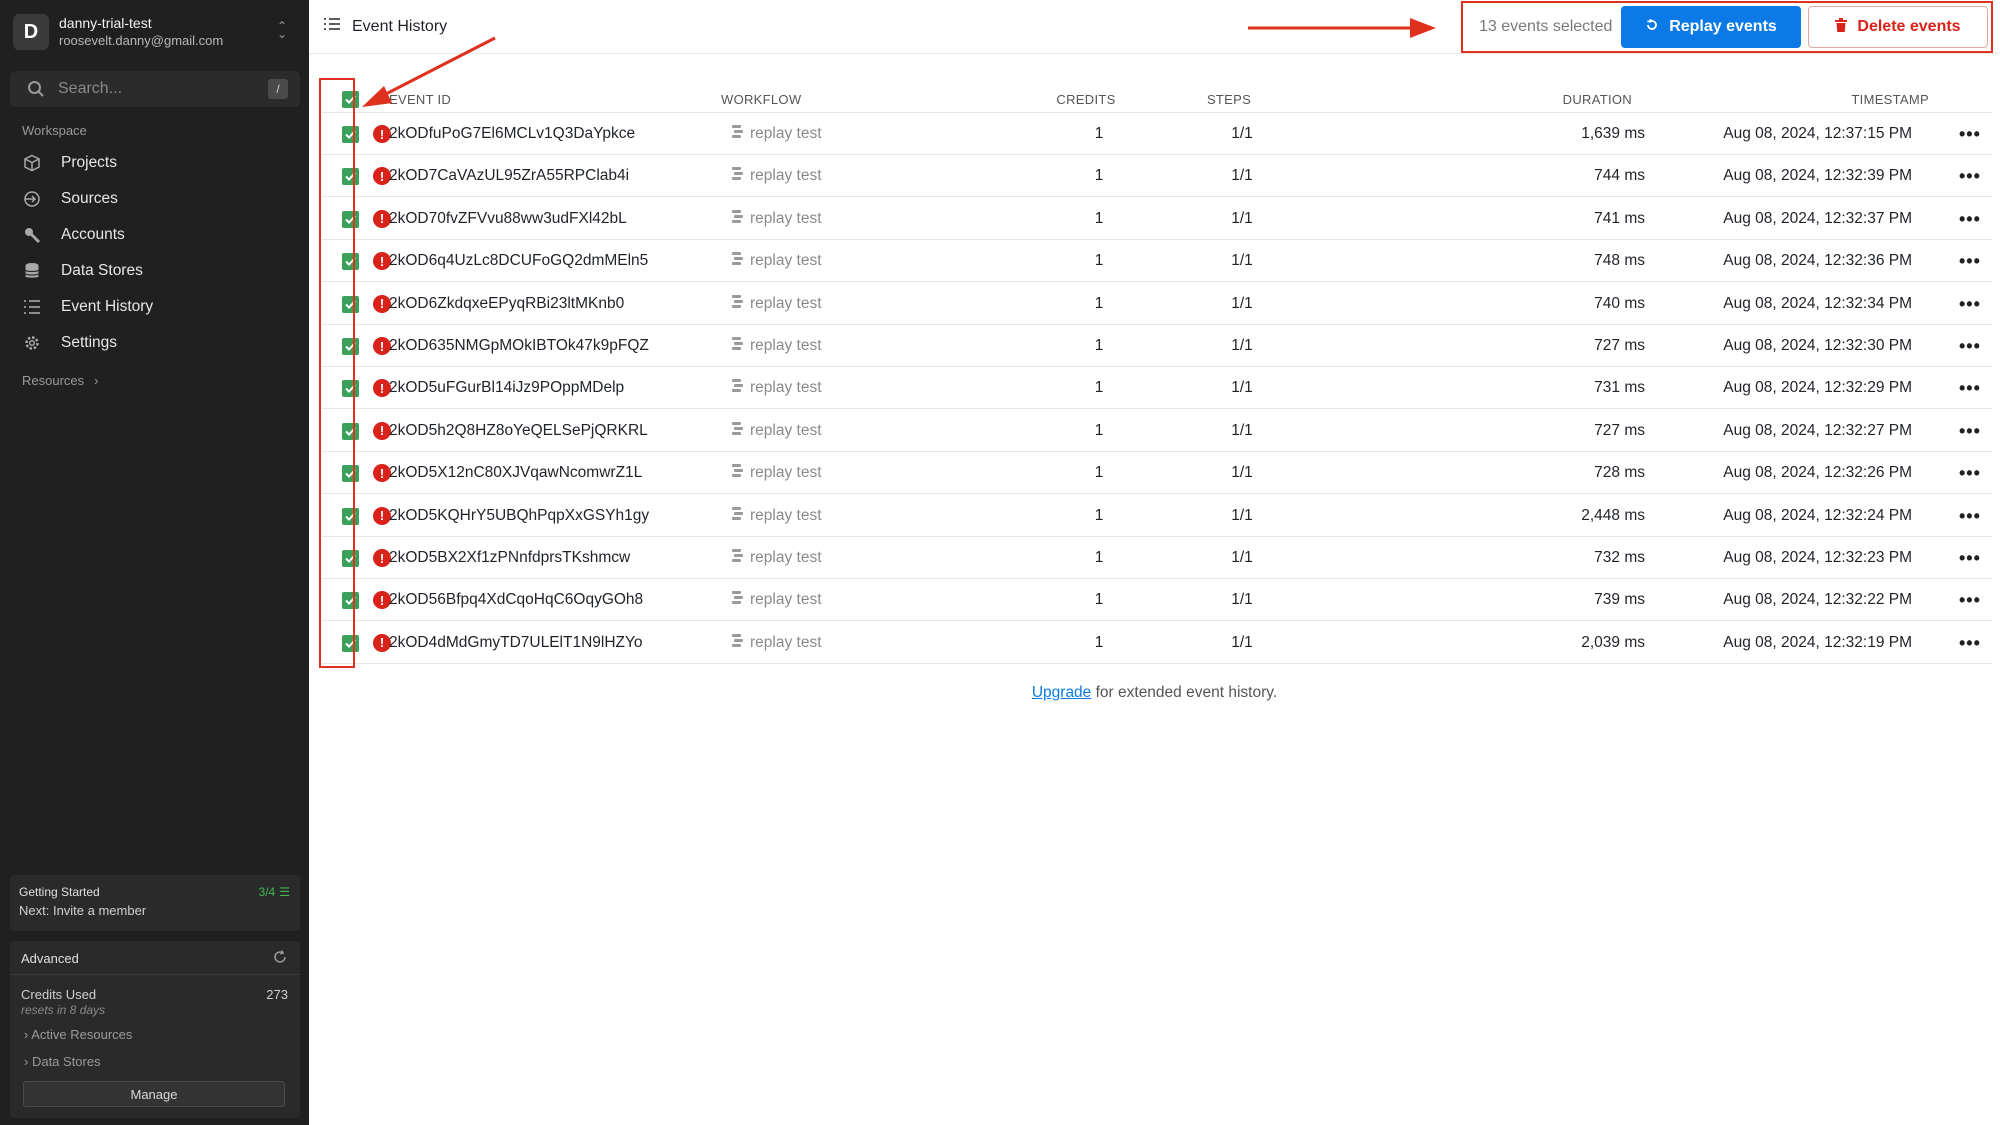  Describe the element at coordinates (154, 1094) in the screenshot. I see `manage-button: Manage` at that location.